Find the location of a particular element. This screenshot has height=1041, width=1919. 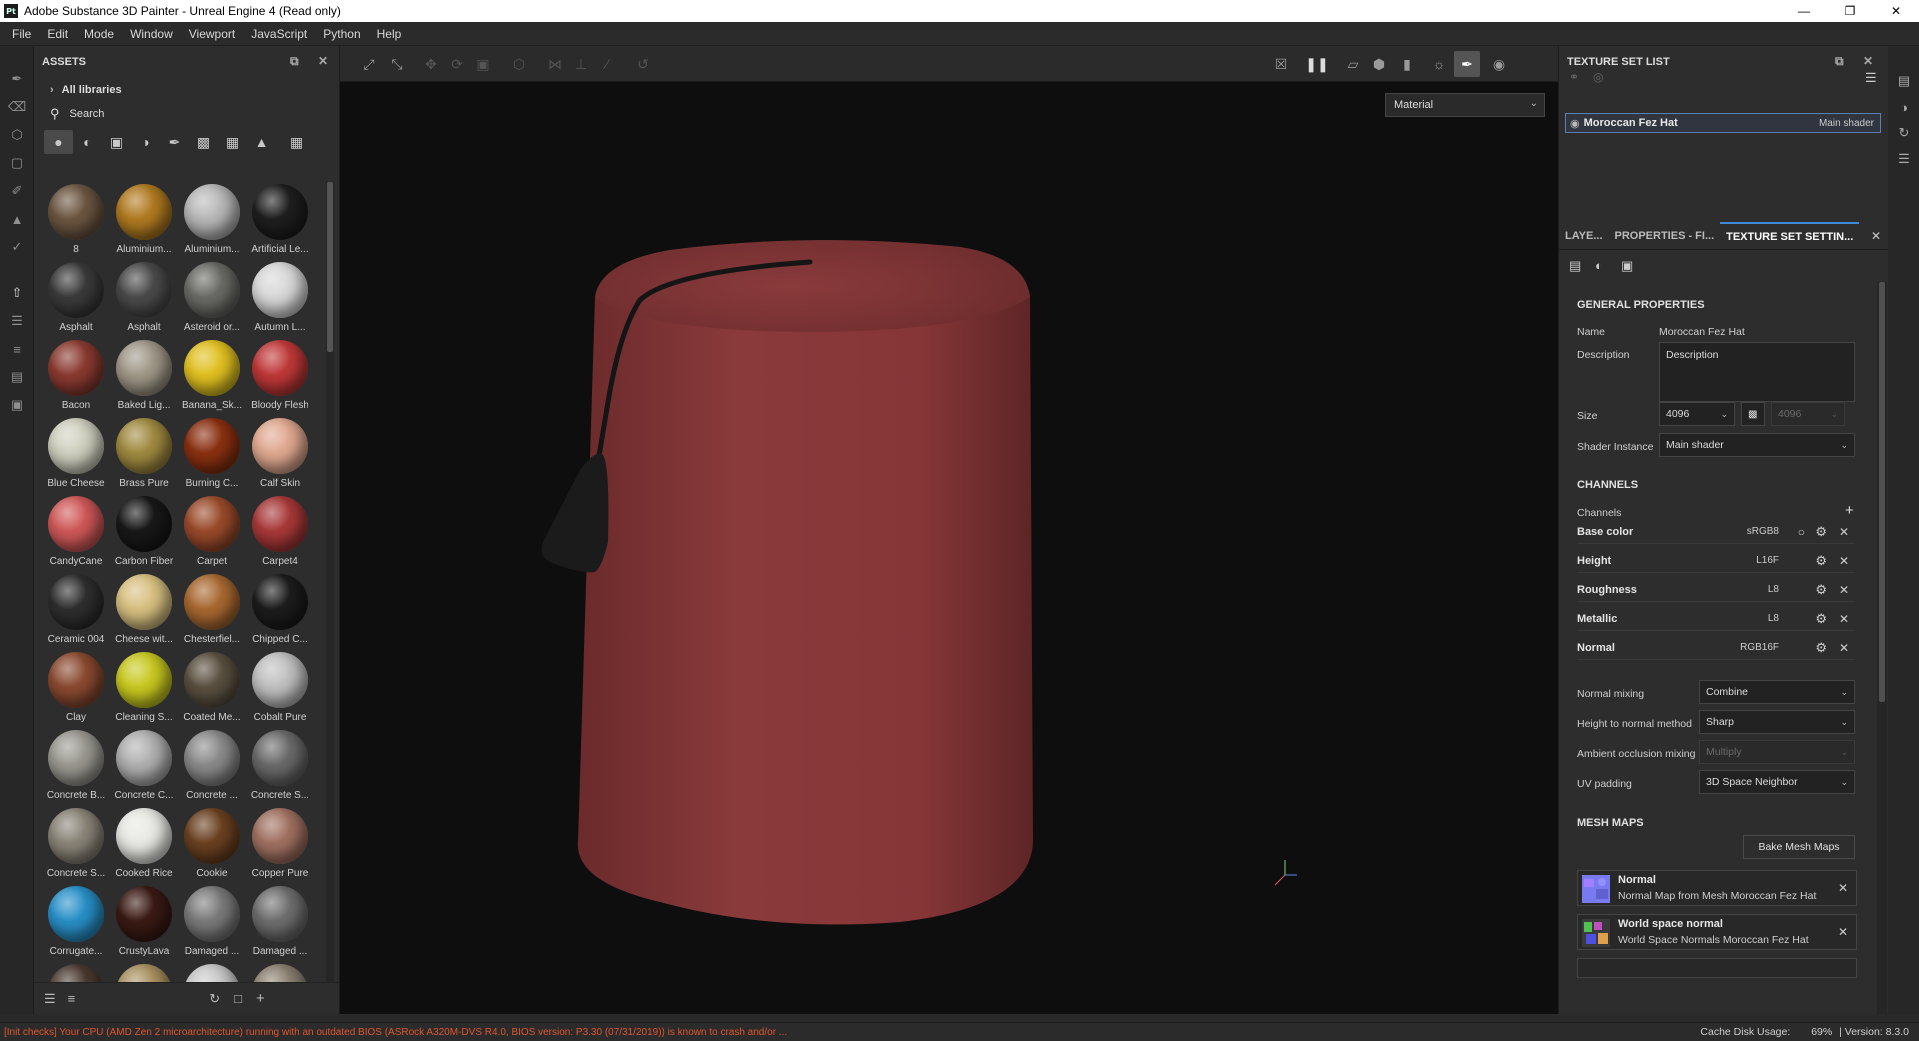

color-picker-icon: ✓ is located at coordinates (17, 247).